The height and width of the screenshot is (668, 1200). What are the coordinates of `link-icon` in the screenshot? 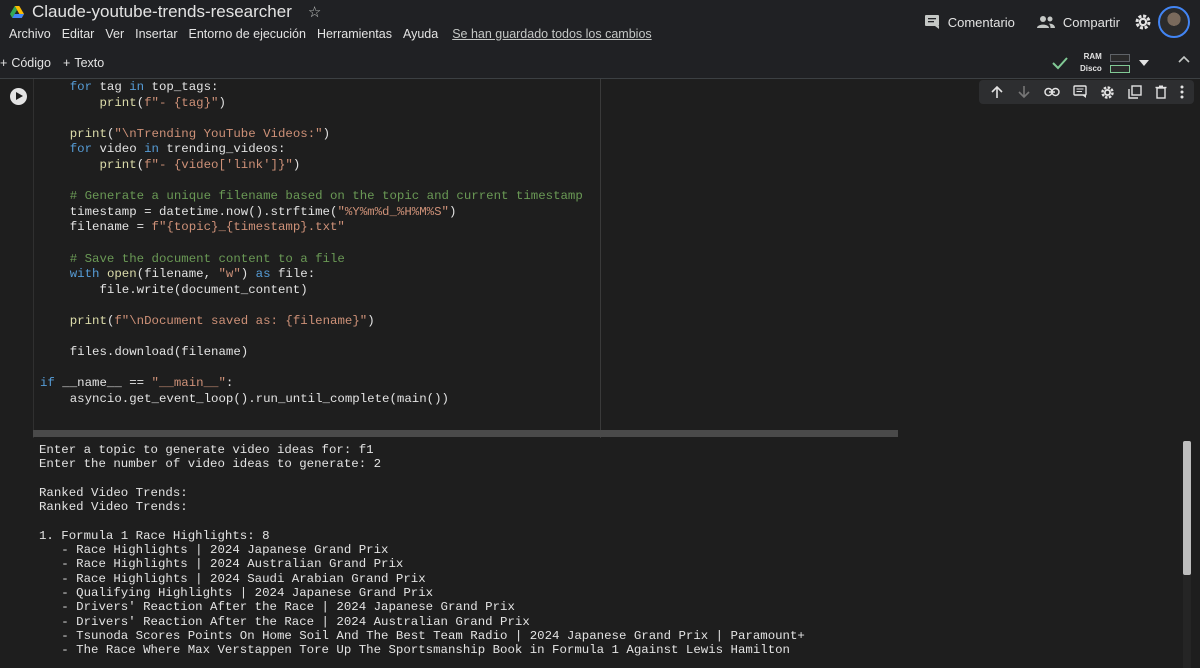 It's located at (1051, 92).